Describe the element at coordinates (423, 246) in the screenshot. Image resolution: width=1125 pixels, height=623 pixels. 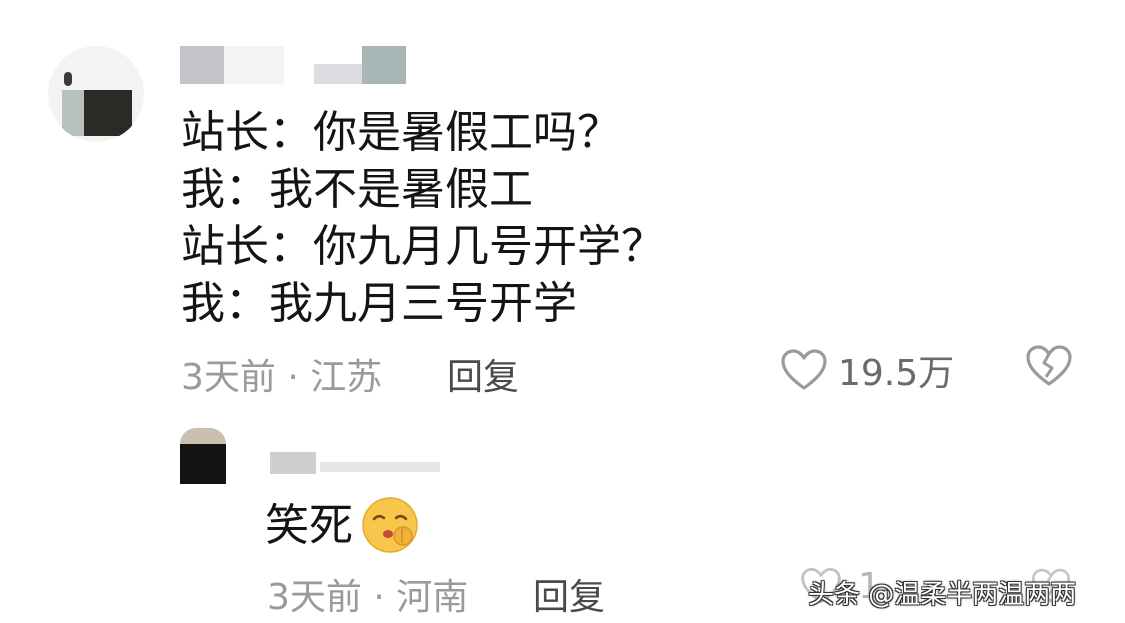
I see `comment-line: 站长：你九月几号开学？` at that location.